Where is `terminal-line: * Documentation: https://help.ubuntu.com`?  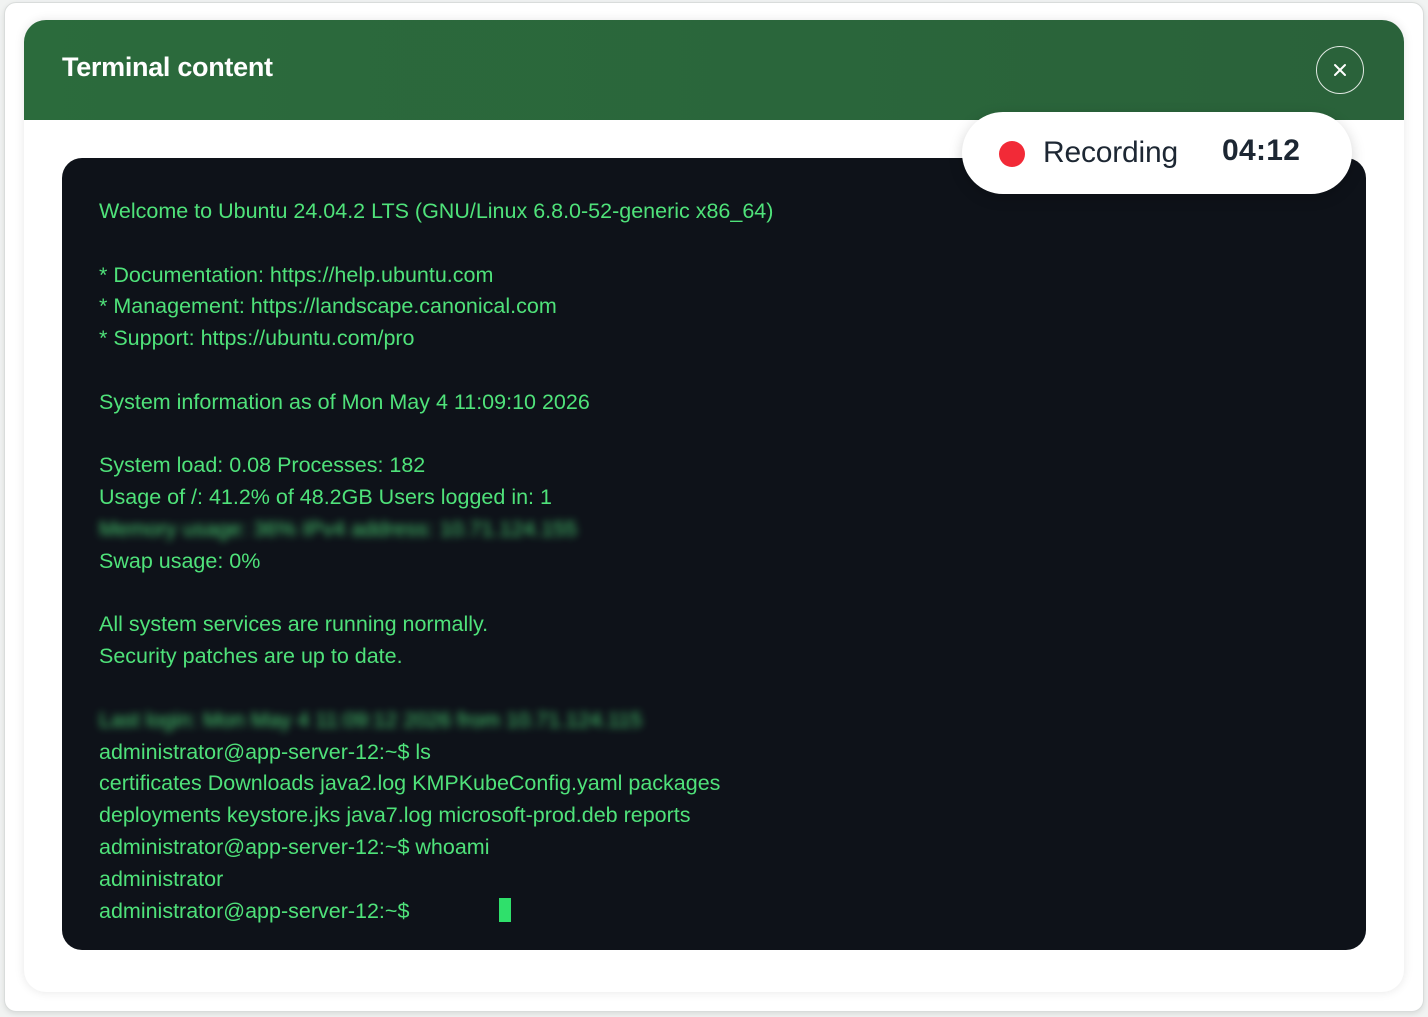 terminal-line: * Documentation: https://help.ubuntu.com is located at coordinates (296, 274).